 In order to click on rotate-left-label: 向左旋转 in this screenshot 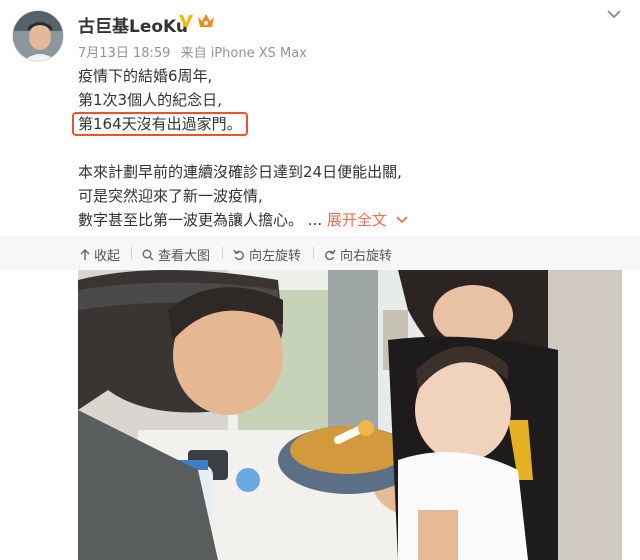, I will do `click(275, 256)`.